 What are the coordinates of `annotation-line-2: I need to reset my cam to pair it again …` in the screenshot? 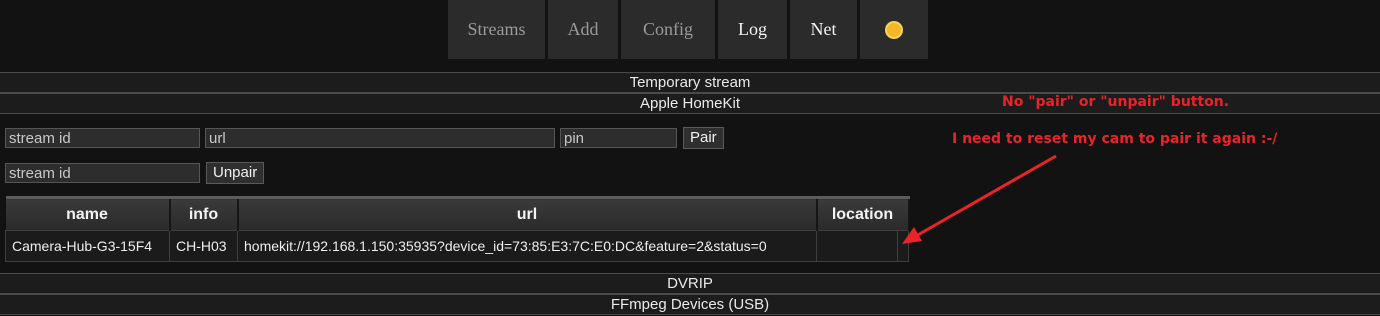 It's located at (1115, 139).